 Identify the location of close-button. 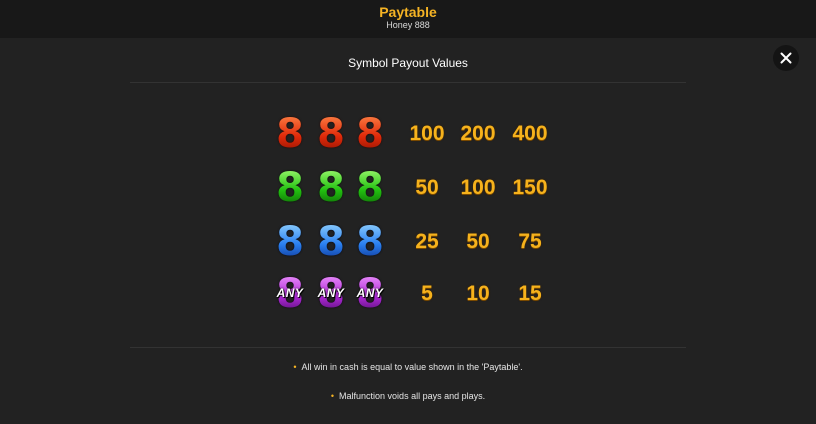
(786, 58).